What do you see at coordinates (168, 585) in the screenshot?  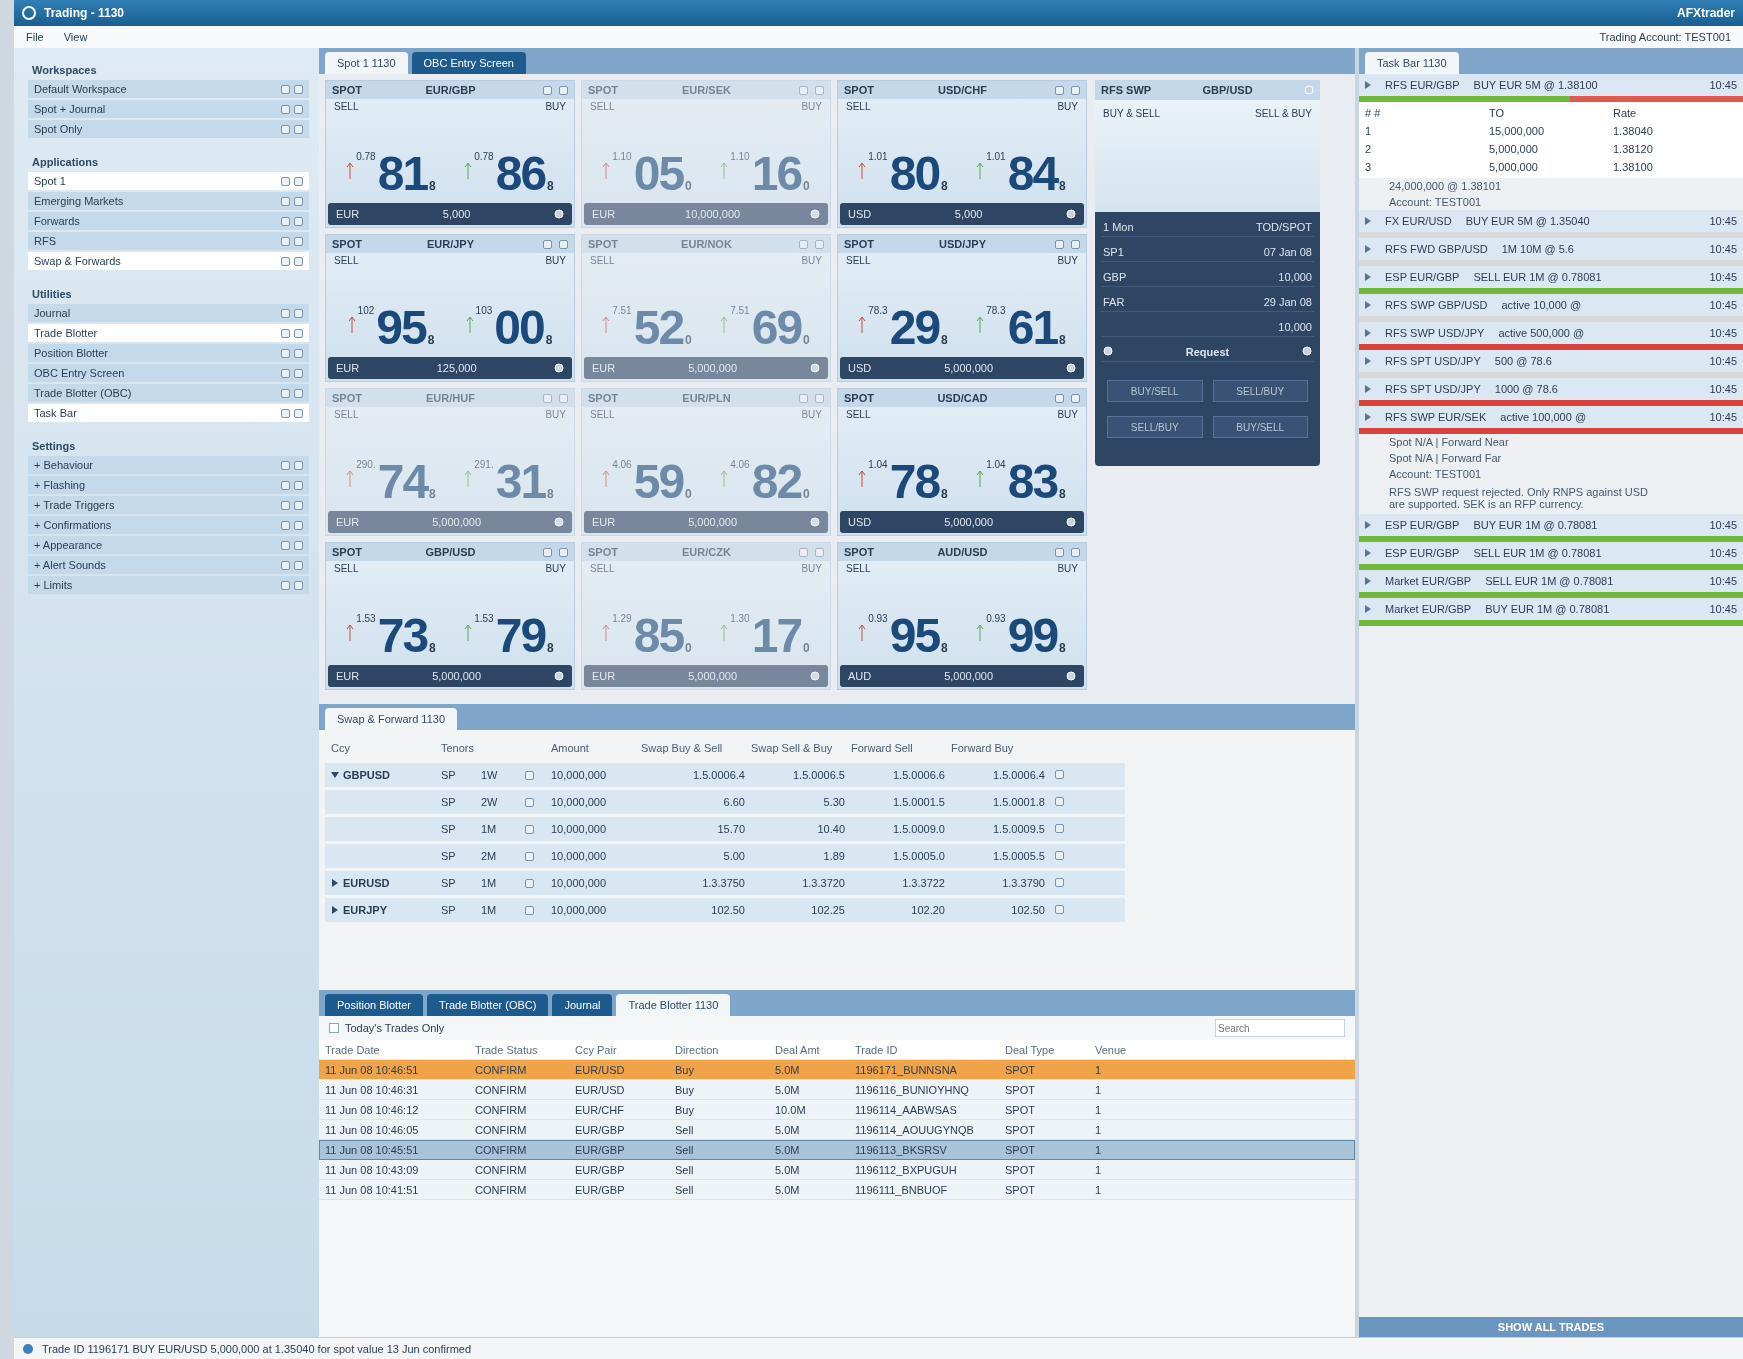 I see `sidebar-item: + Limits` at bounding box center [168, 585].